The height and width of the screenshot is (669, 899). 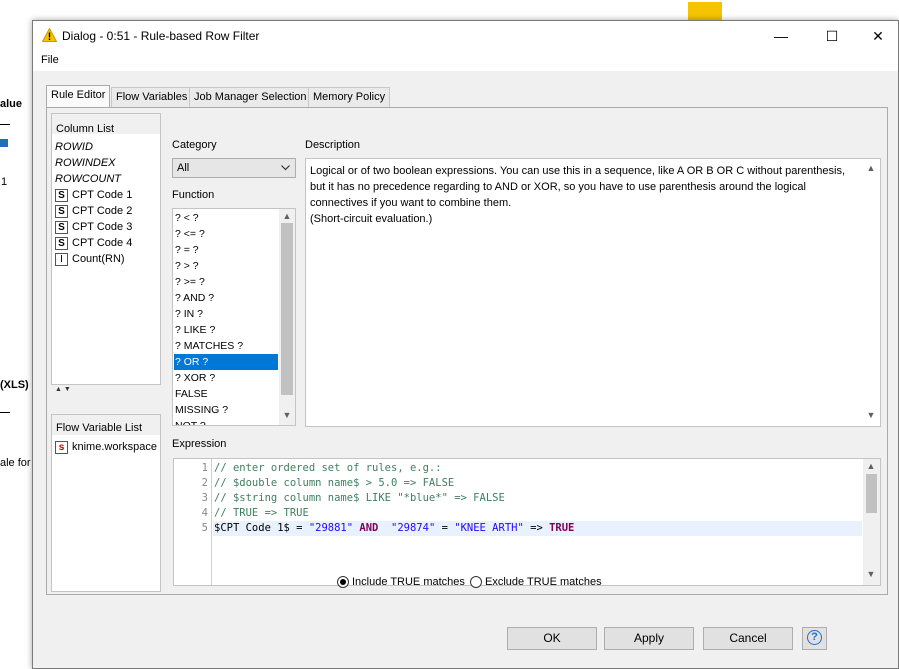 What do you see at coordinates (226, 250) in the screenshot?
I see `function-item: ? = ?` at bounding box center [226, 250].